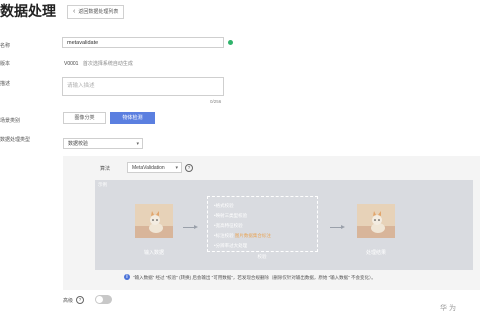  What do you see at coordinates (376, 221) in the screenshot?
I see `output-cat-image` at bounding box center [376, 221].